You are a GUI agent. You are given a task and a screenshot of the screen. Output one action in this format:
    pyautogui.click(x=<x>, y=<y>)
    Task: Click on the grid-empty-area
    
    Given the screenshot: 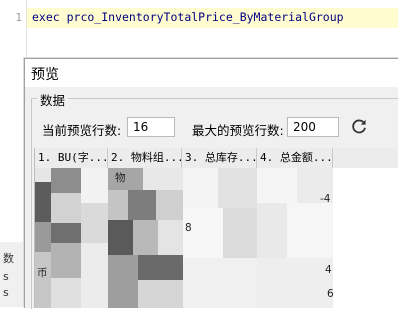 What is the action you would take?
    pyautogui.click(x=365, y=238)
    